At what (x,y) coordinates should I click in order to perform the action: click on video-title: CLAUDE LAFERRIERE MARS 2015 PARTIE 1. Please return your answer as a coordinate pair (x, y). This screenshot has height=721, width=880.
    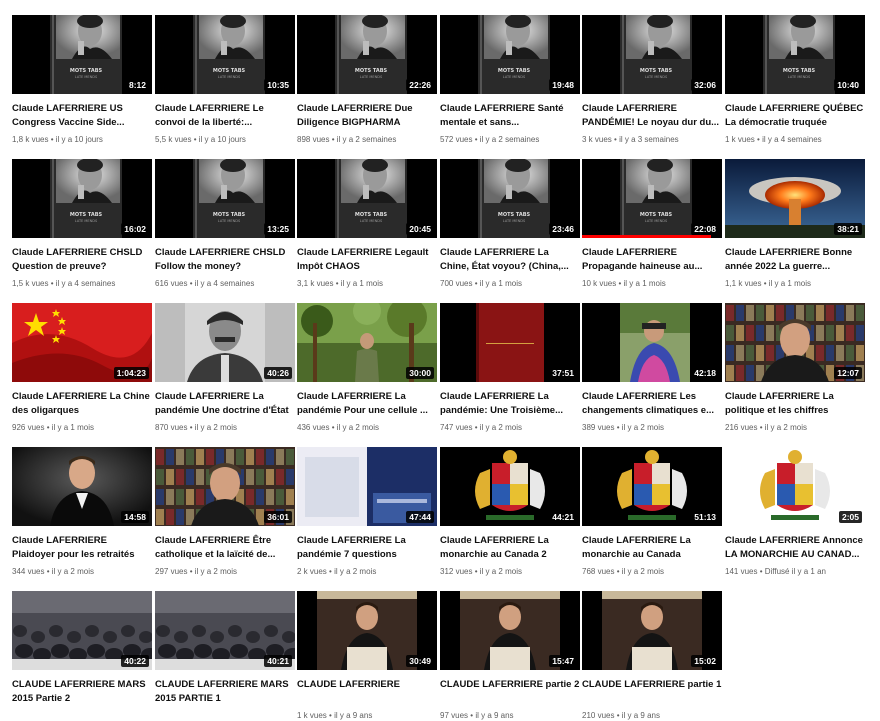
    Looking at the image, I should click on (225, 692).